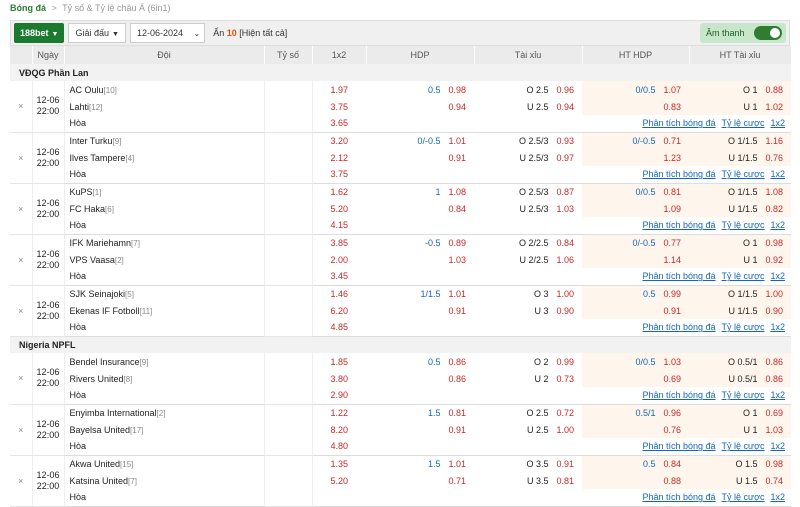 The height and width of the screenshot is (507, 800). What do you see at coordinates (528, 242) in the screenshot?
I see `ou-over: O 2/2.5 0.84` at bounding box center [528, 242].